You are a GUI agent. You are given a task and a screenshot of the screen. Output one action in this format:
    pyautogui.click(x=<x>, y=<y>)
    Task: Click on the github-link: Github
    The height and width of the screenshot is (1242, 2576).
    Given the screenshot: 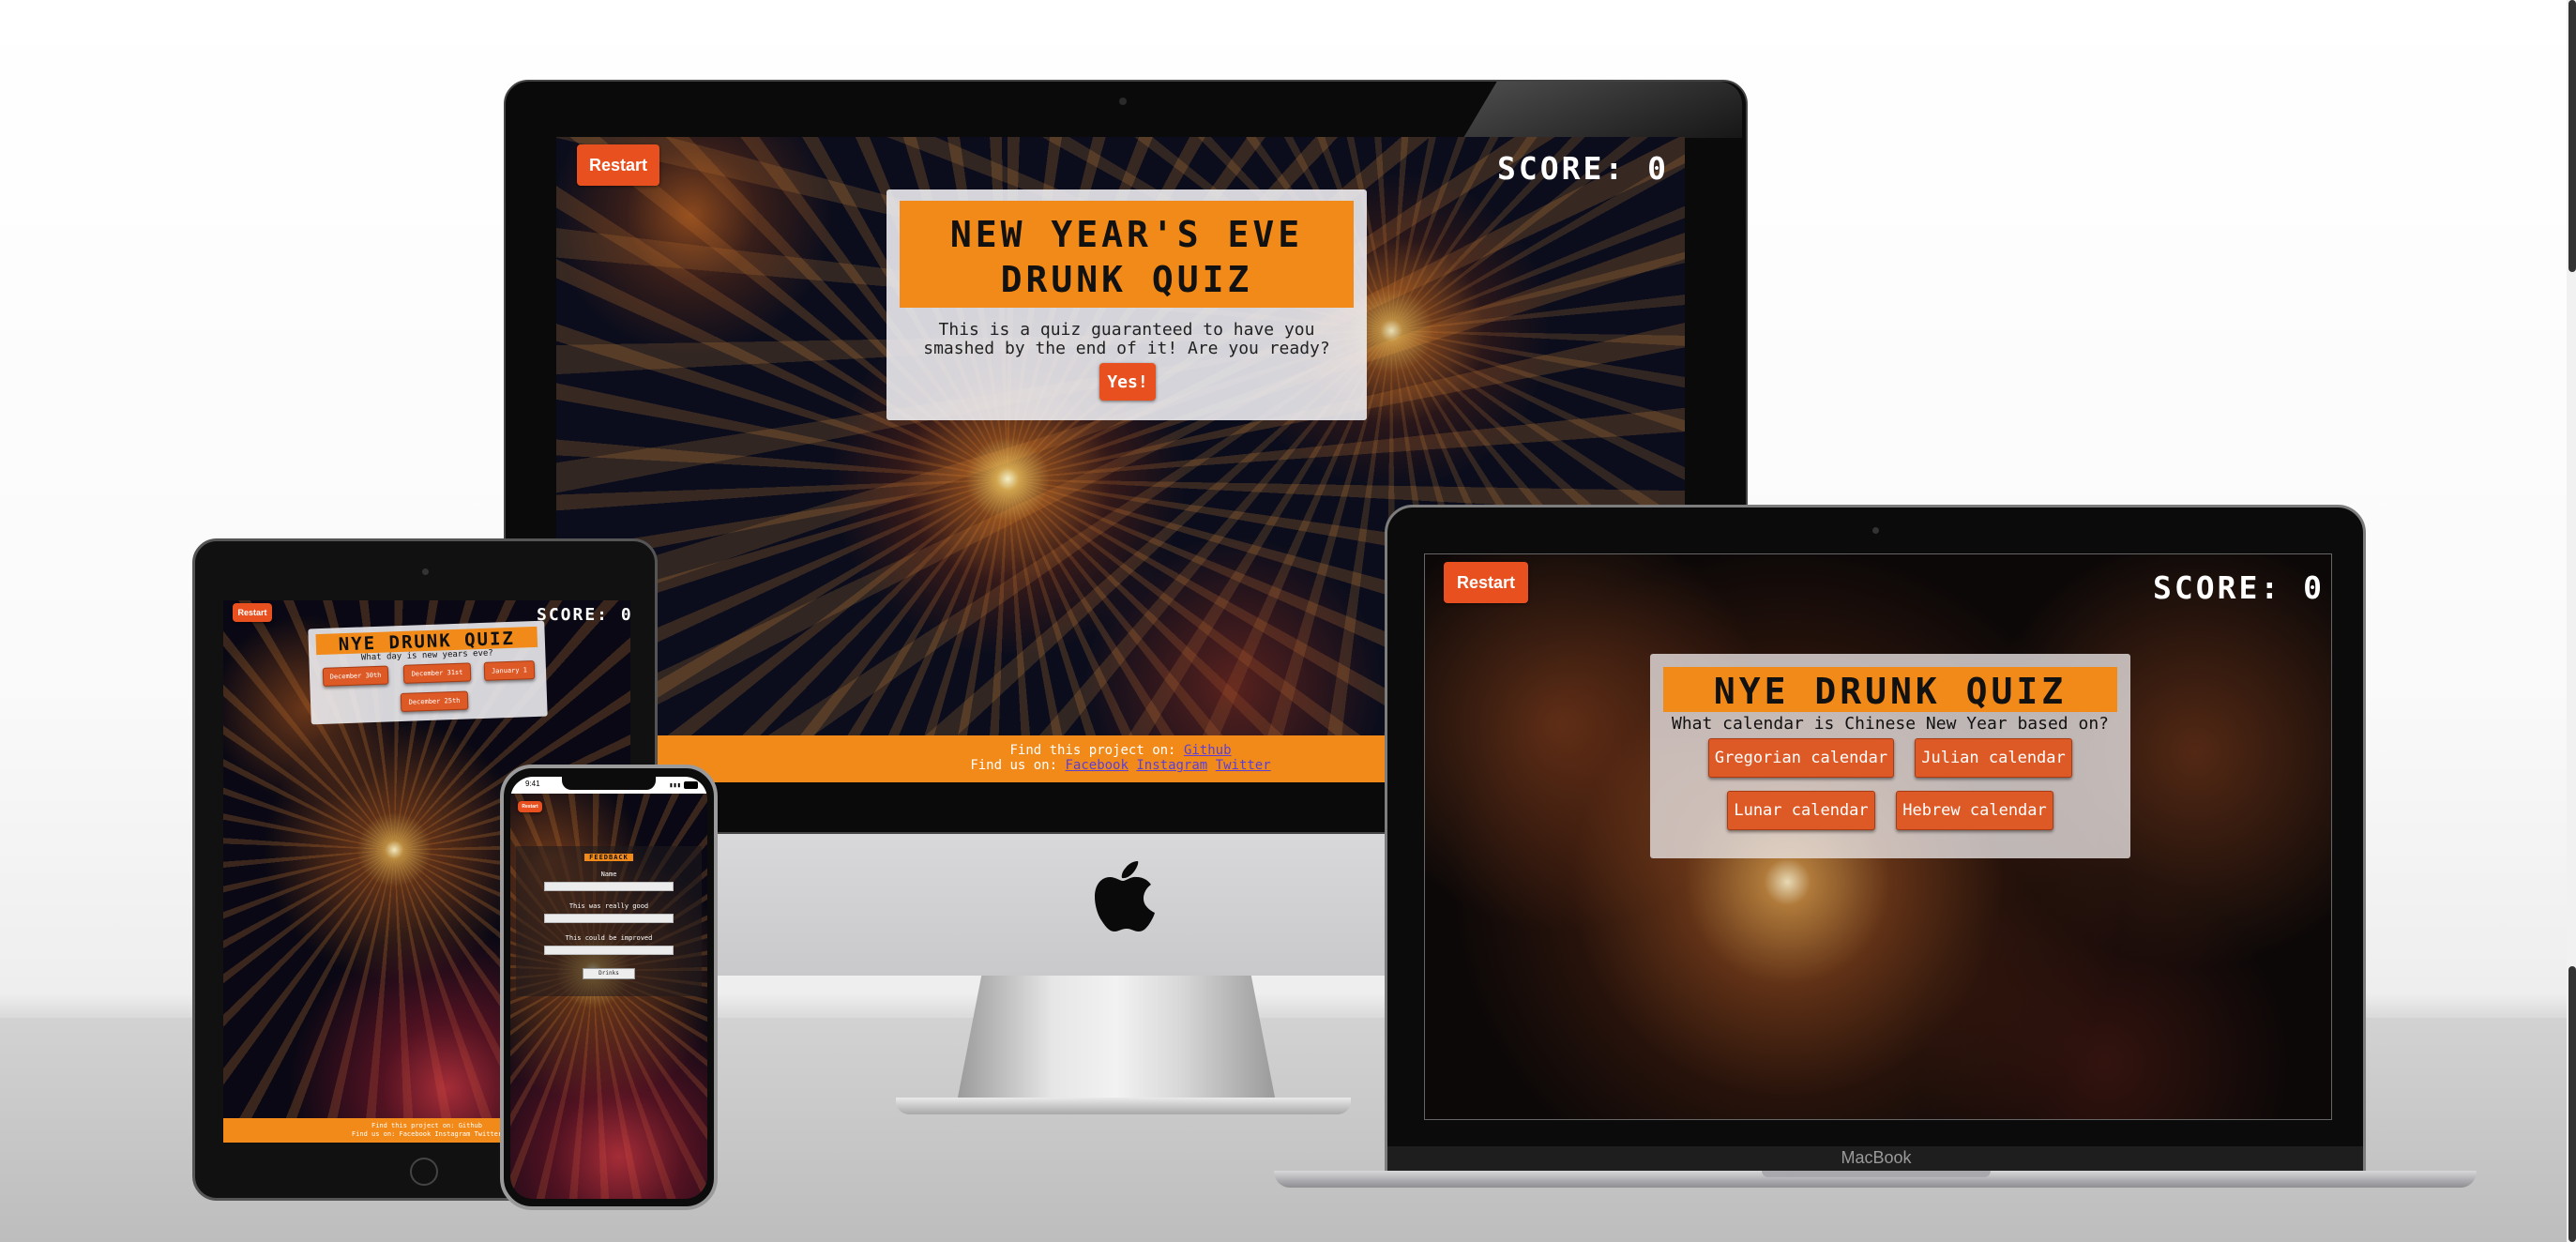 What is the action you would take?
    pyautogui.click(x=1208, y=751)
    